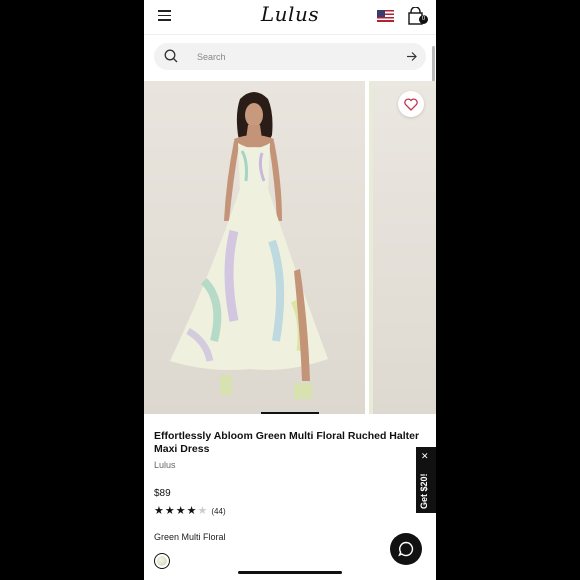  What do you see at coordinates (190, 537) in the screenshot?
I see `selected-color-name: Green Multi Floral` at bounding box center [190, 537].